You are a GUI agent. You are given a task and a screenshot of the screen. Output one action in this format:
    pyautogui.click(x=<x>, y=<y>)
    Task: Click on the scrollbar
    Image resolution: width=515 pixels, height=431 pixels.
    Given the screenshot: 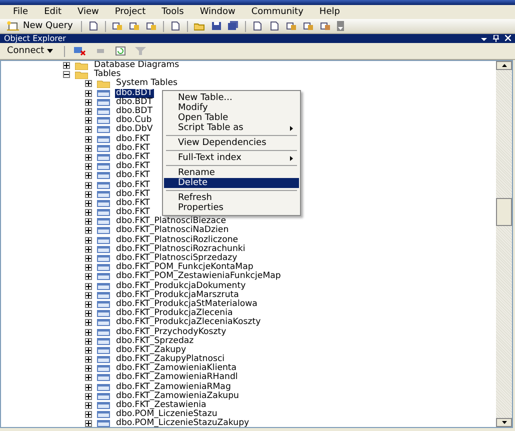 What is the action you would take?
    pyautogui.click(x=504, y=244)
    